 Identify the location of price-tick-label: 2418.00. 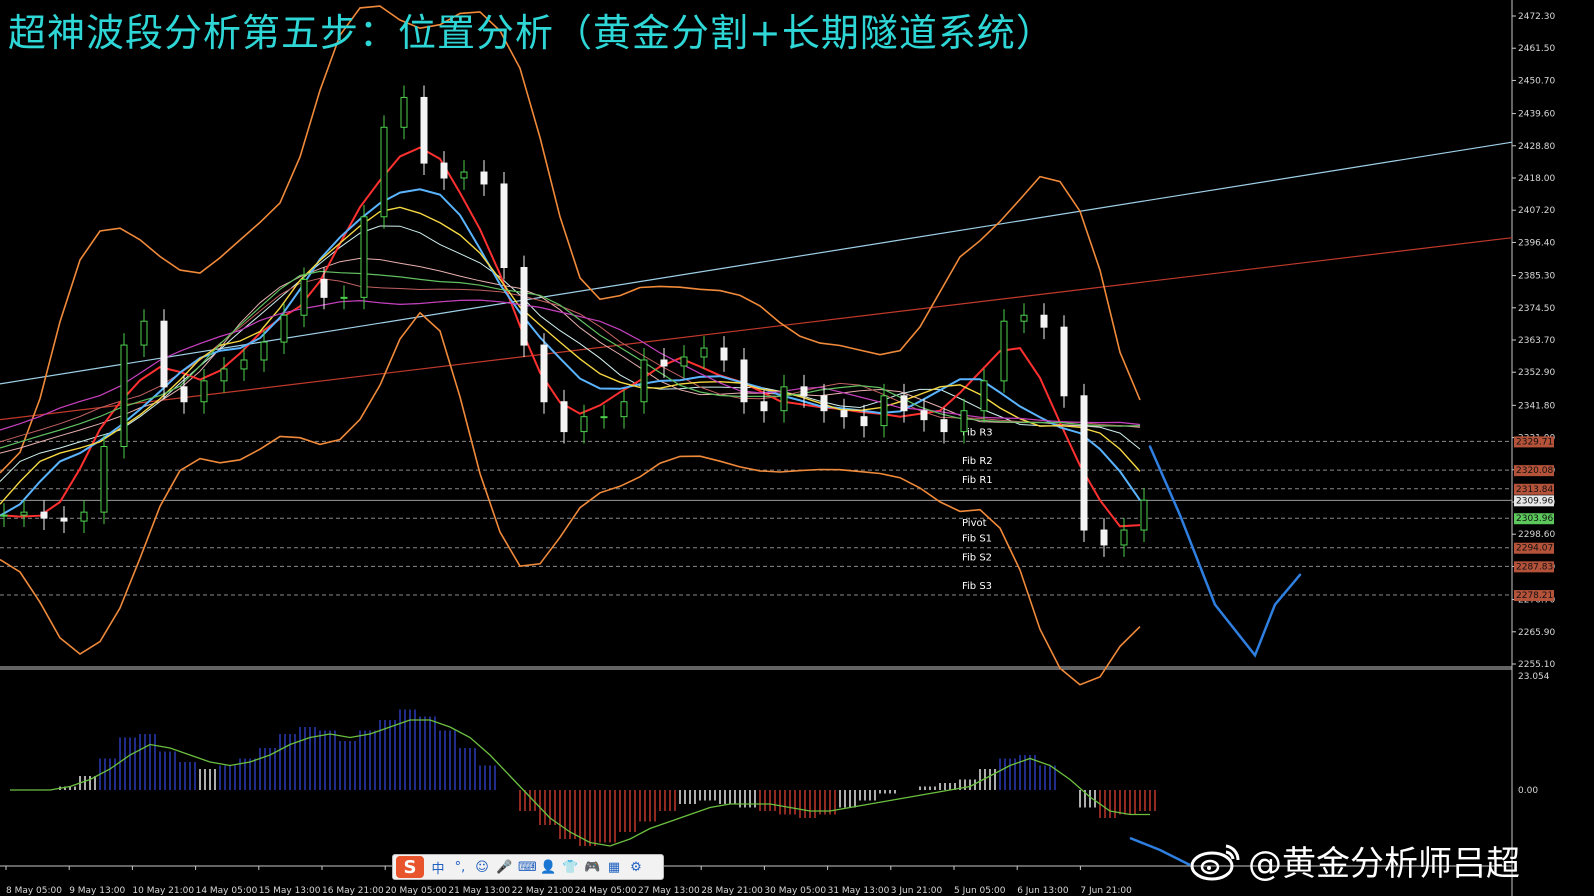
(1536, 179).